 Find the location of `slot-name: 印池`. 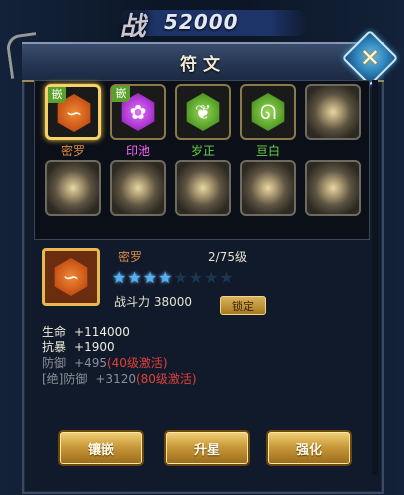

slot-name: 印池 is located at coordinates (137, 151).